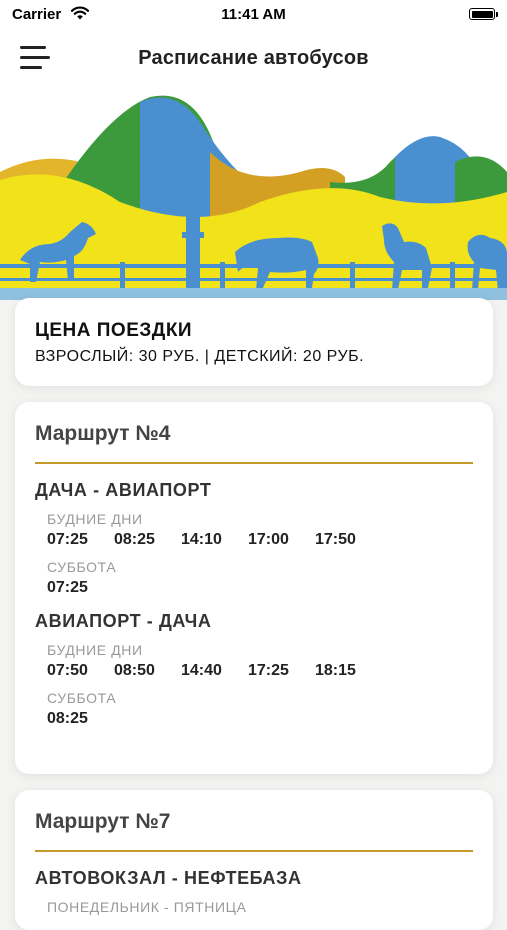 The height and width of the screenshot is (930, 507). I want to click on departure-time: 14:40, so click(201, 670).